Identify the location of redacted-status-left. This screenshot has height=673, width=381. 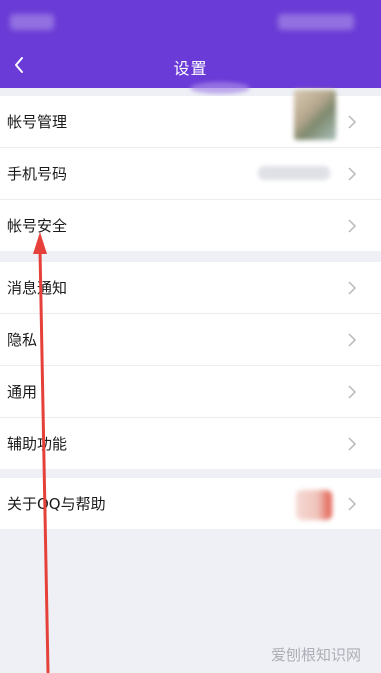
(32, 22).